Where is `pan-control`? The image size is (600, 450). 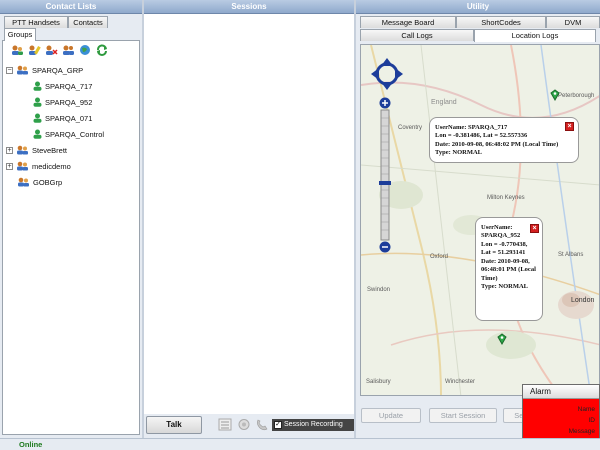 pan-control is located at coordinates (387, 74).